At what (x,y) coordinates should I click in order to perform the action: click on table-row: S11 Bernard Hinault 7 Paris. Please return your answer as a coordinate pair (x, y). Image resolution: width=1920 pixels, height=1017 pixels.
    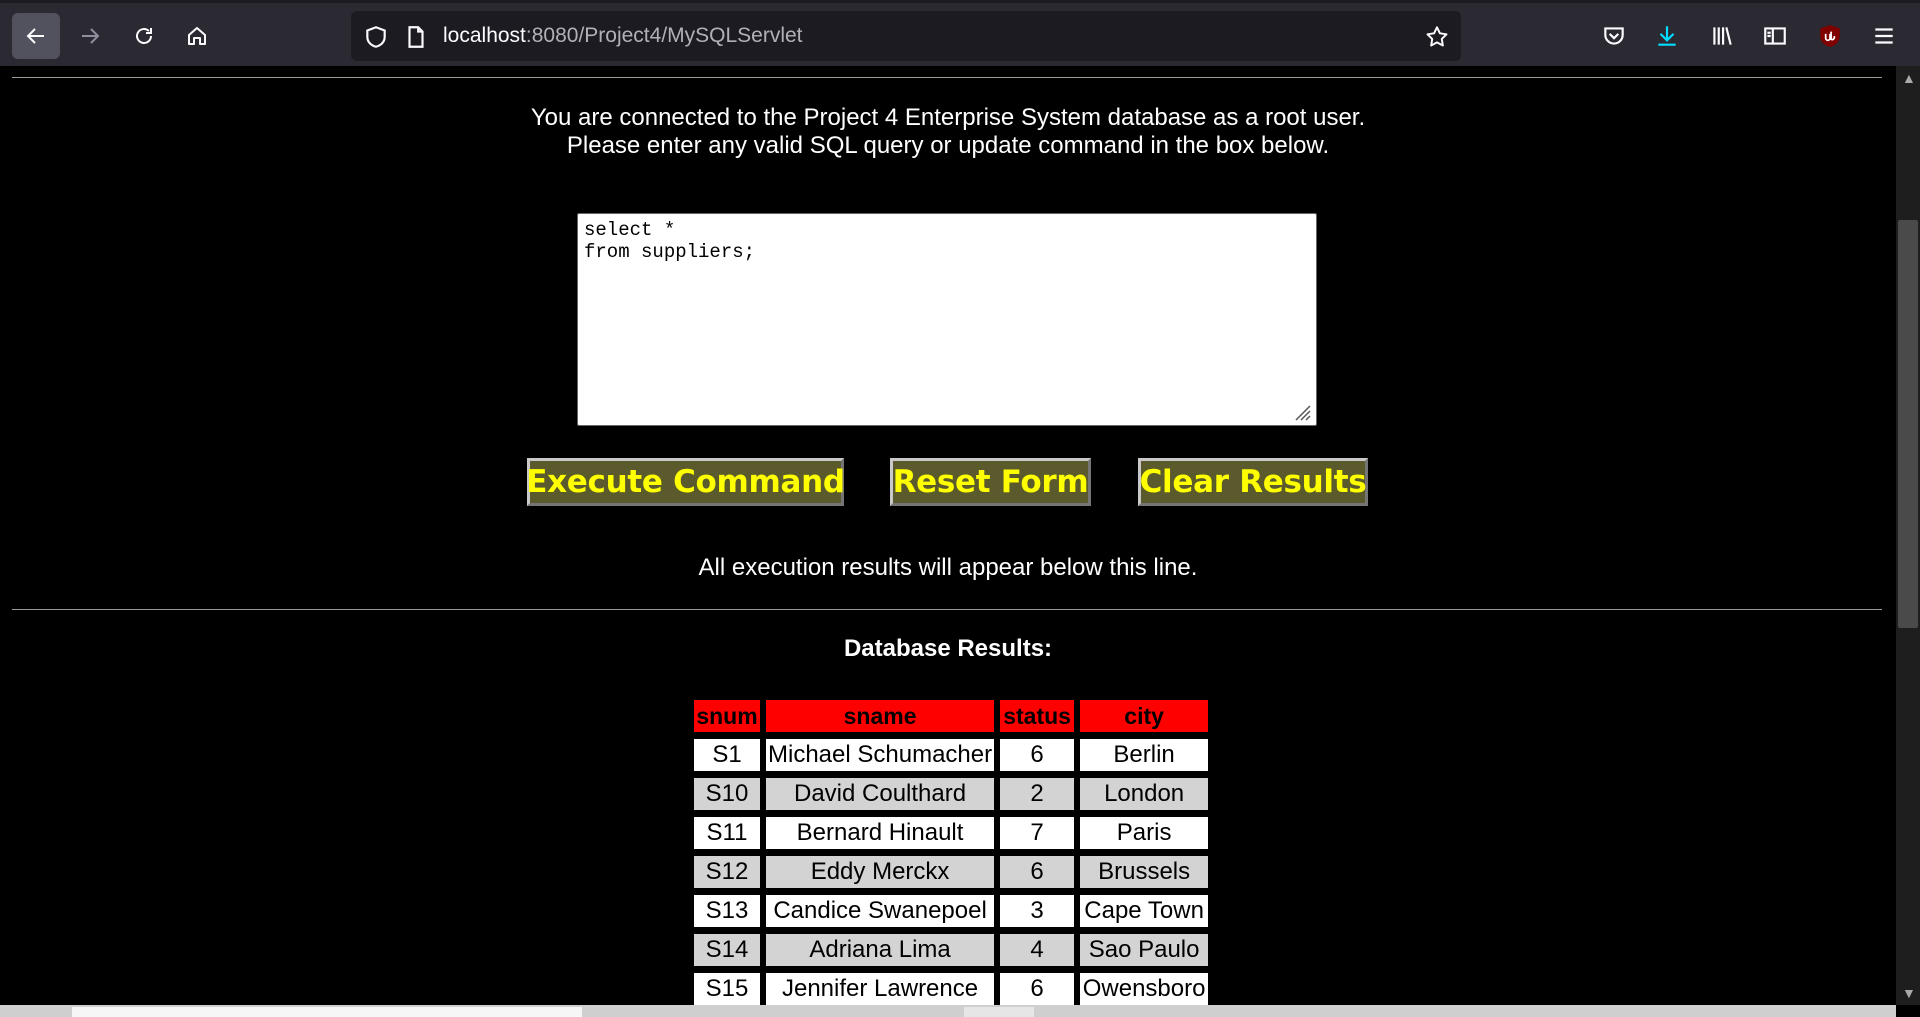
    Looking at the image, I should click on (951, 833).